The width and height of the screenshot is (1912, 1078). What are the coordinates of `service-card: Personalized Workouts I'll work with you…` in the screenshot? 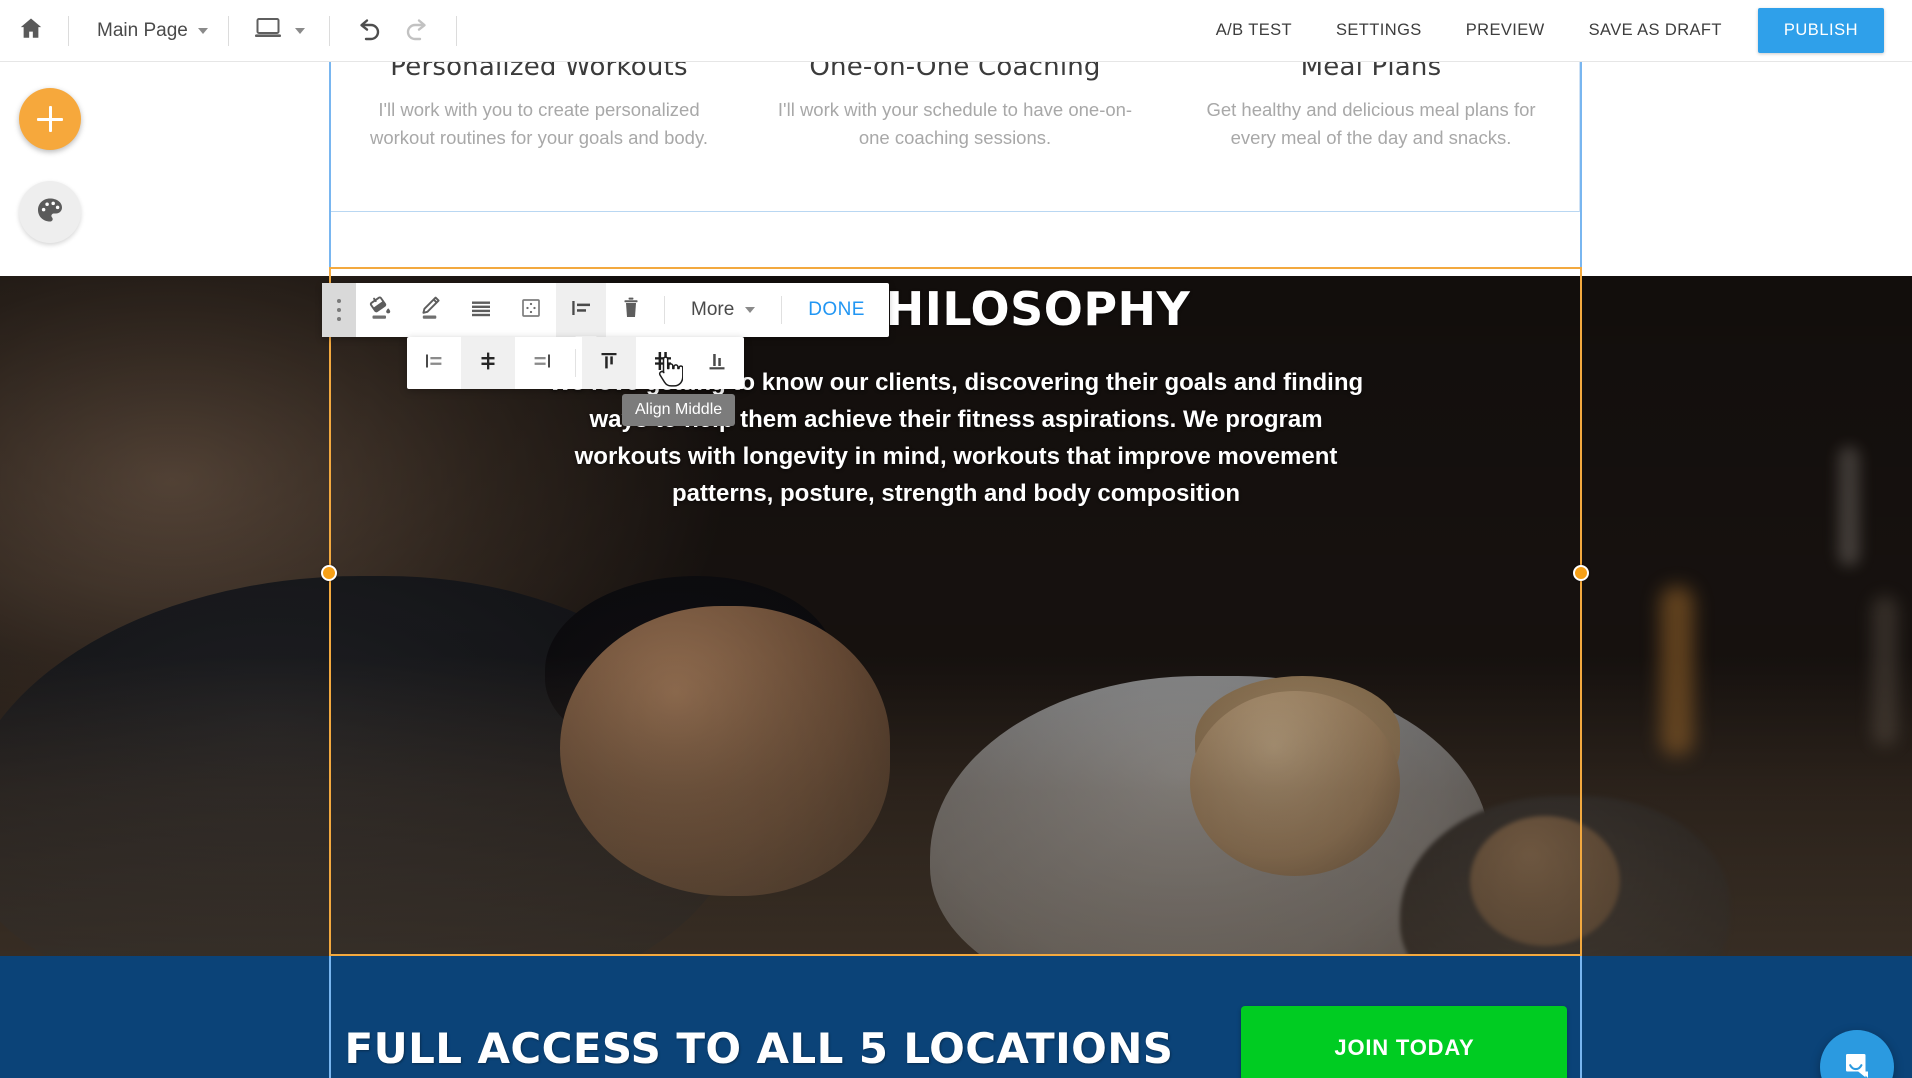 It's located at (539, 136).